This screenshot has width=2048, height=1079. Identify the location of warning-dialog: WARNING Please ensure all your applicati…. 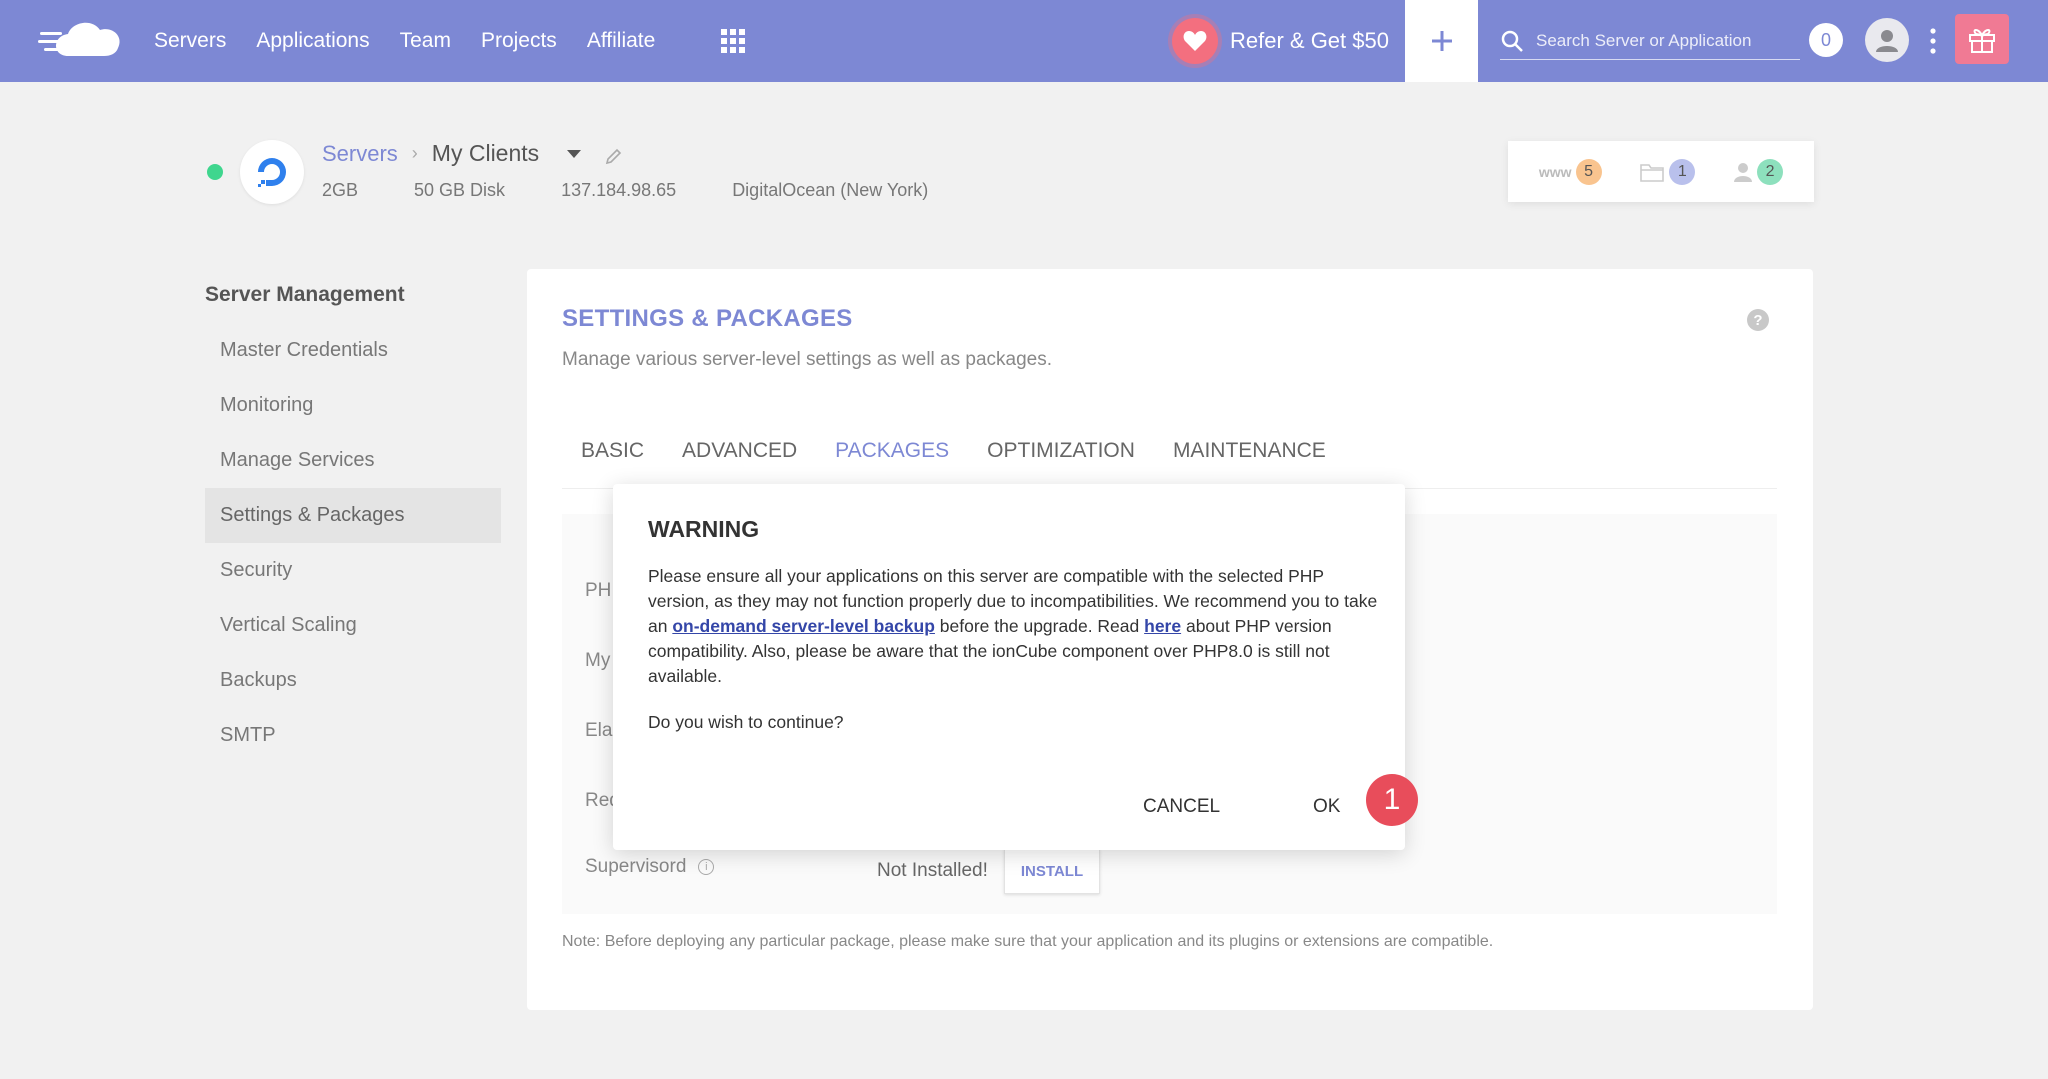
(1009, 667).